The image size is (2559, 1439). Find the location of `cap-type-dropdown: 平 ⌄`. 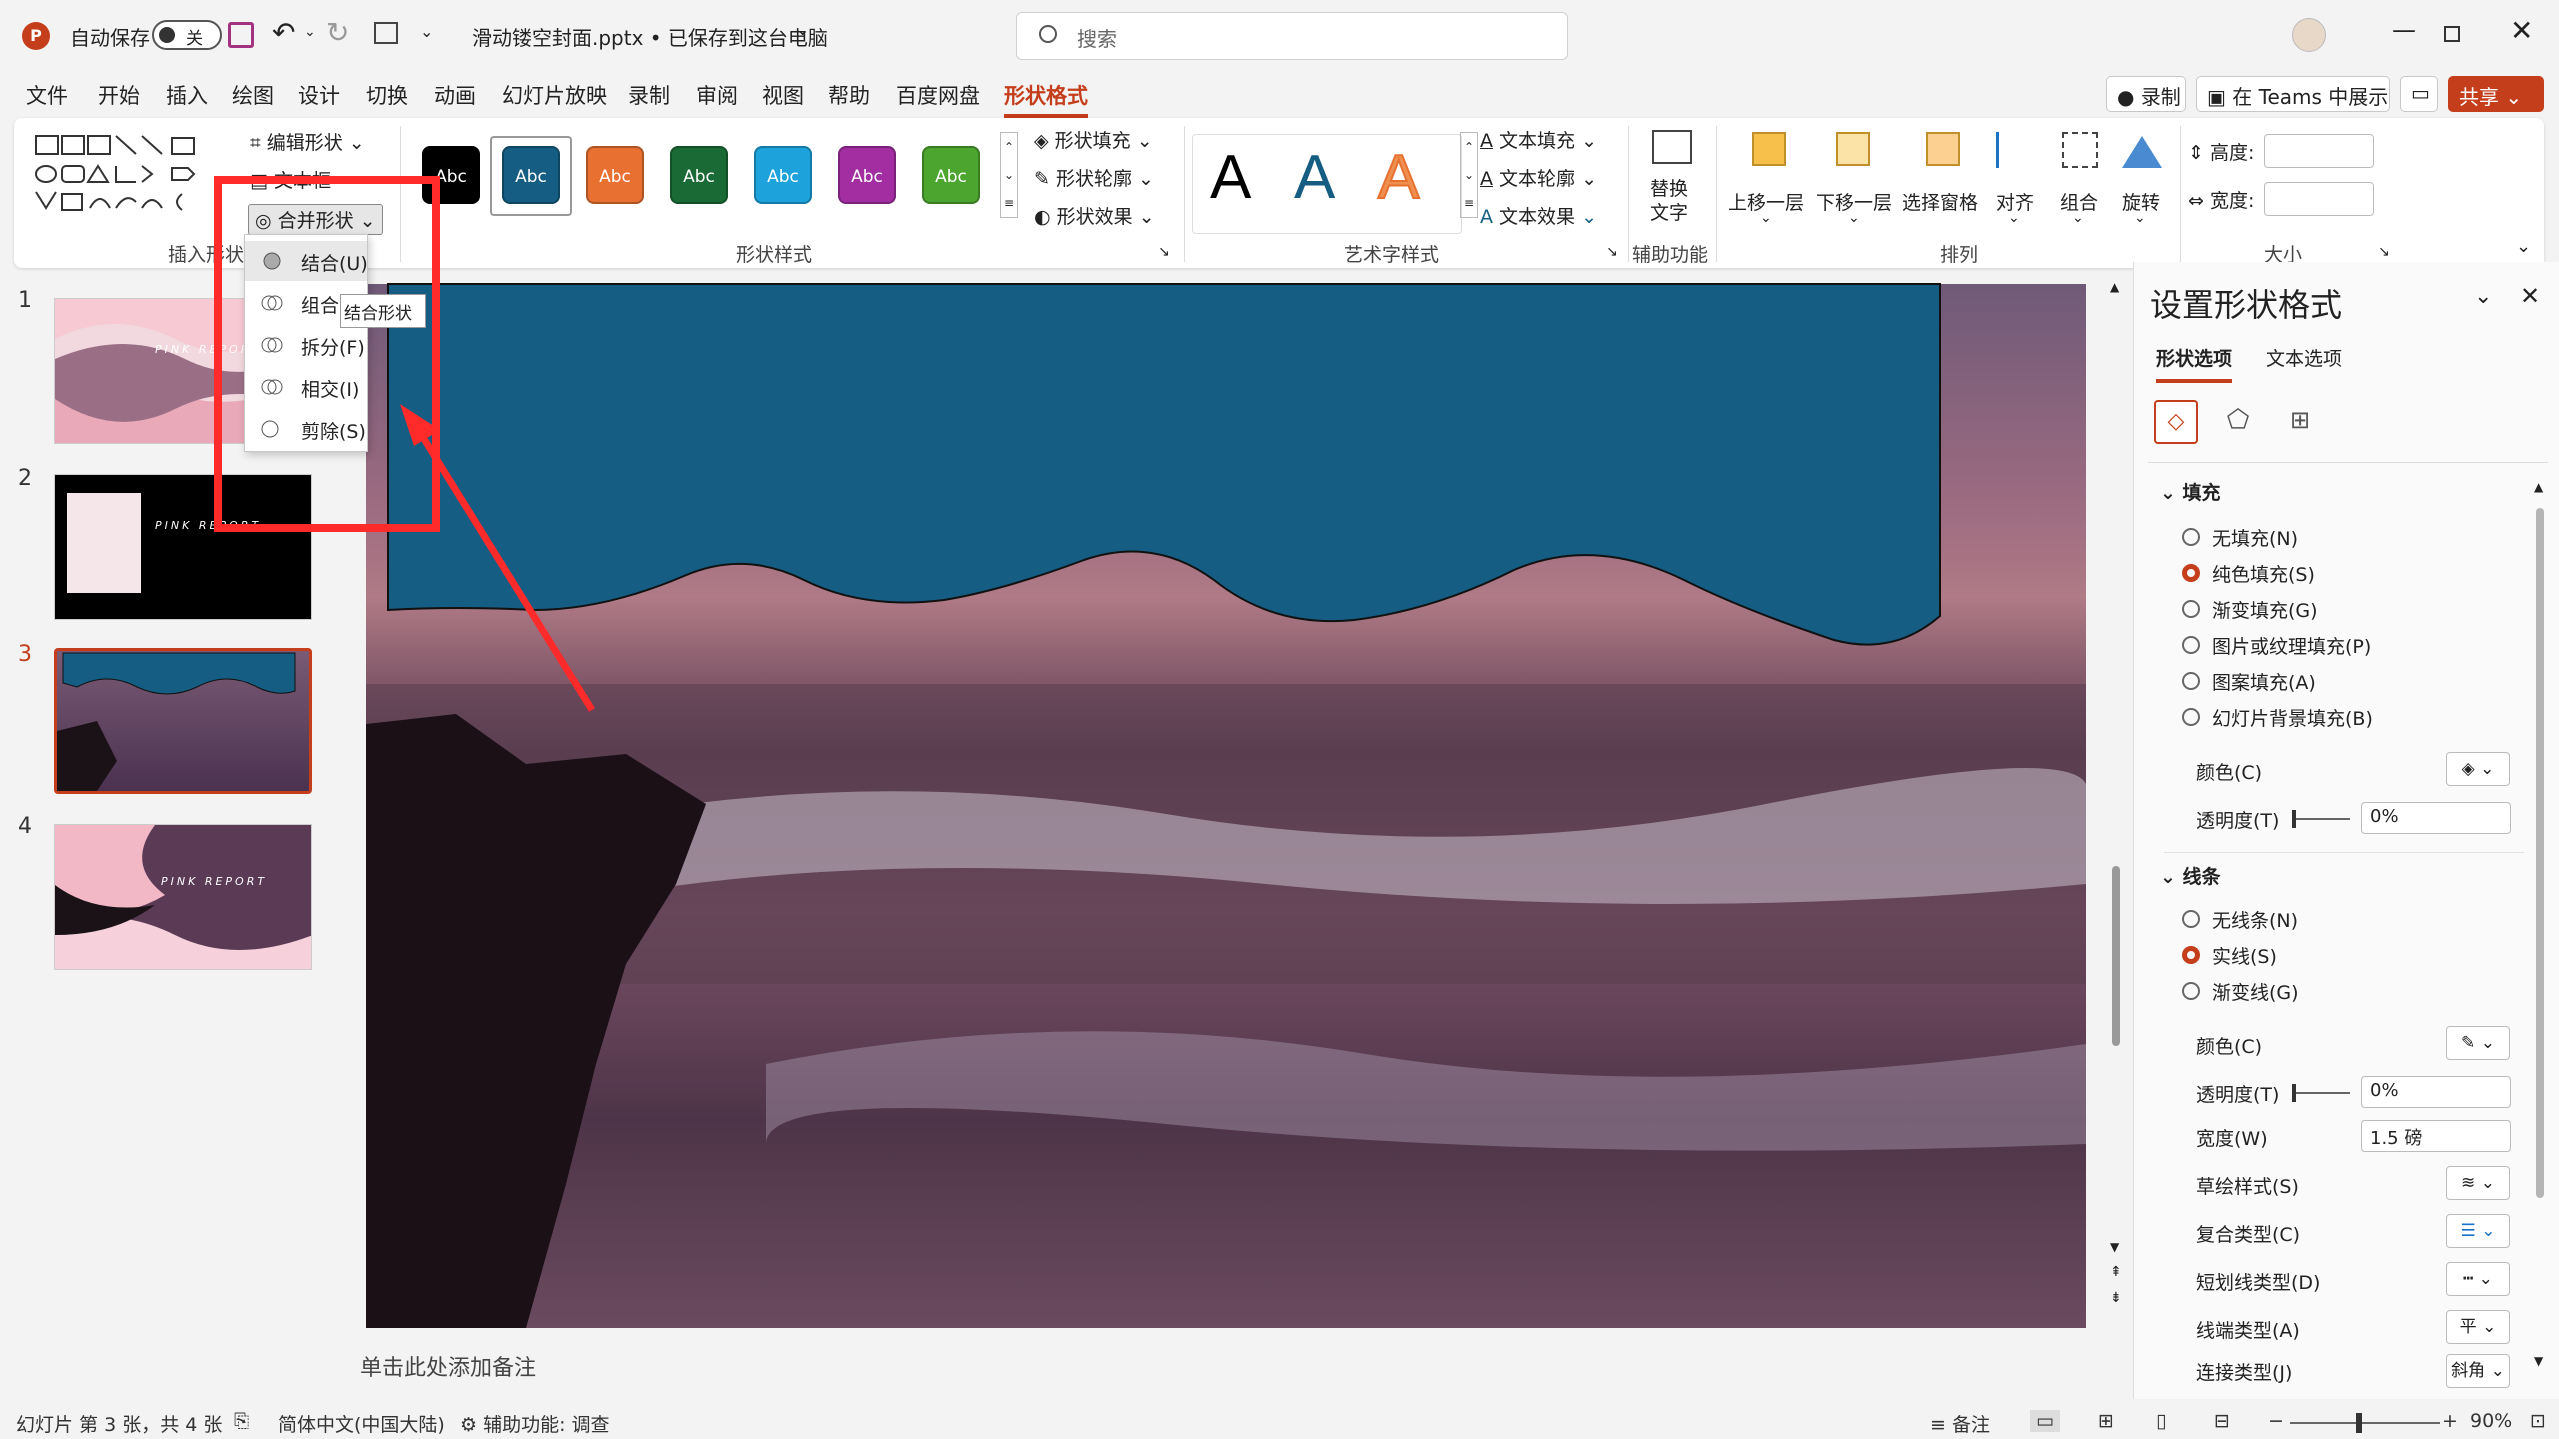

cap-type-dropdown: 平 ⌄ is located at coordinates (2478, 1327).